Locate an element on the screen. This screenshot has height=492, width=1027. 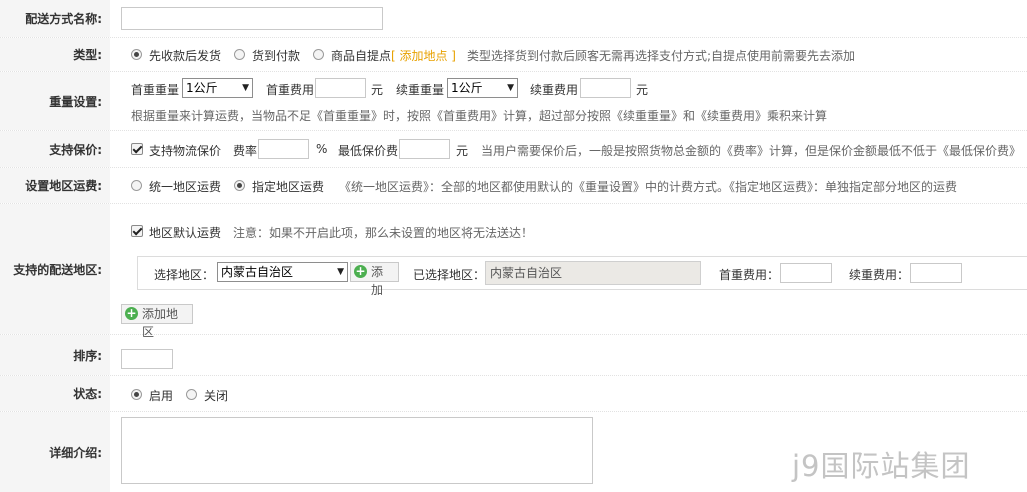
label-description: 详细介绍: is located at coordinates (55, 452).